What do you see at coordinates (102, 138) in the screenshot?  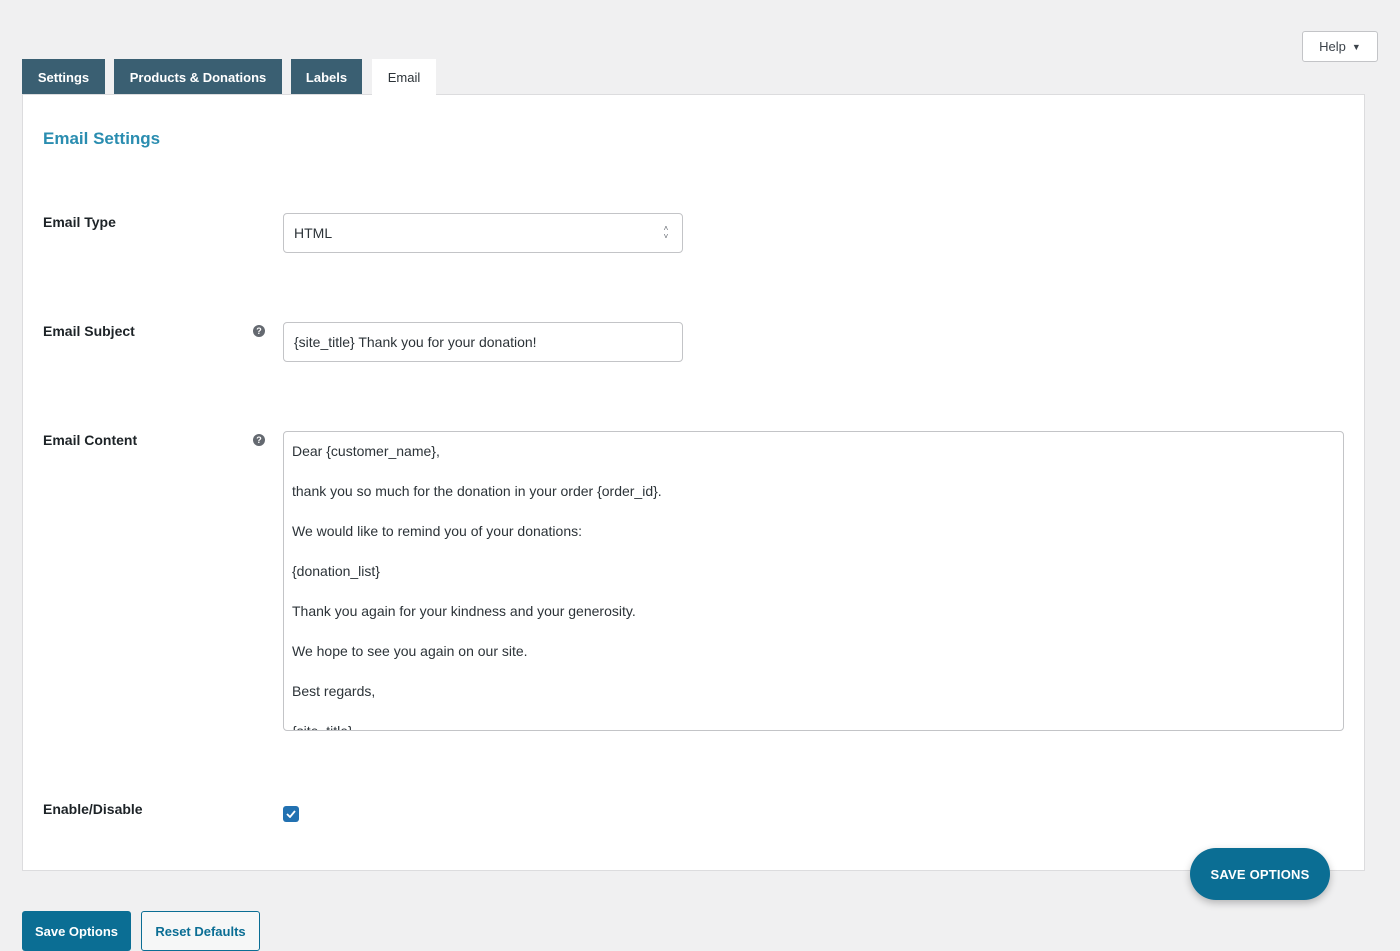 I see `section-title: Email Settings` at bounding box center [102, 138].